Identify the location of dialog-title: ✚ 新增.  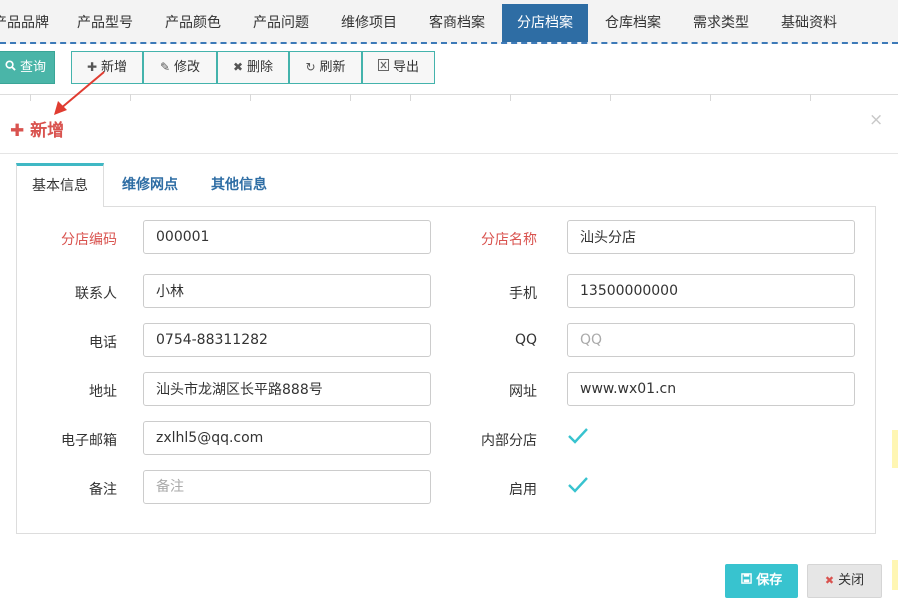
(37, 128).